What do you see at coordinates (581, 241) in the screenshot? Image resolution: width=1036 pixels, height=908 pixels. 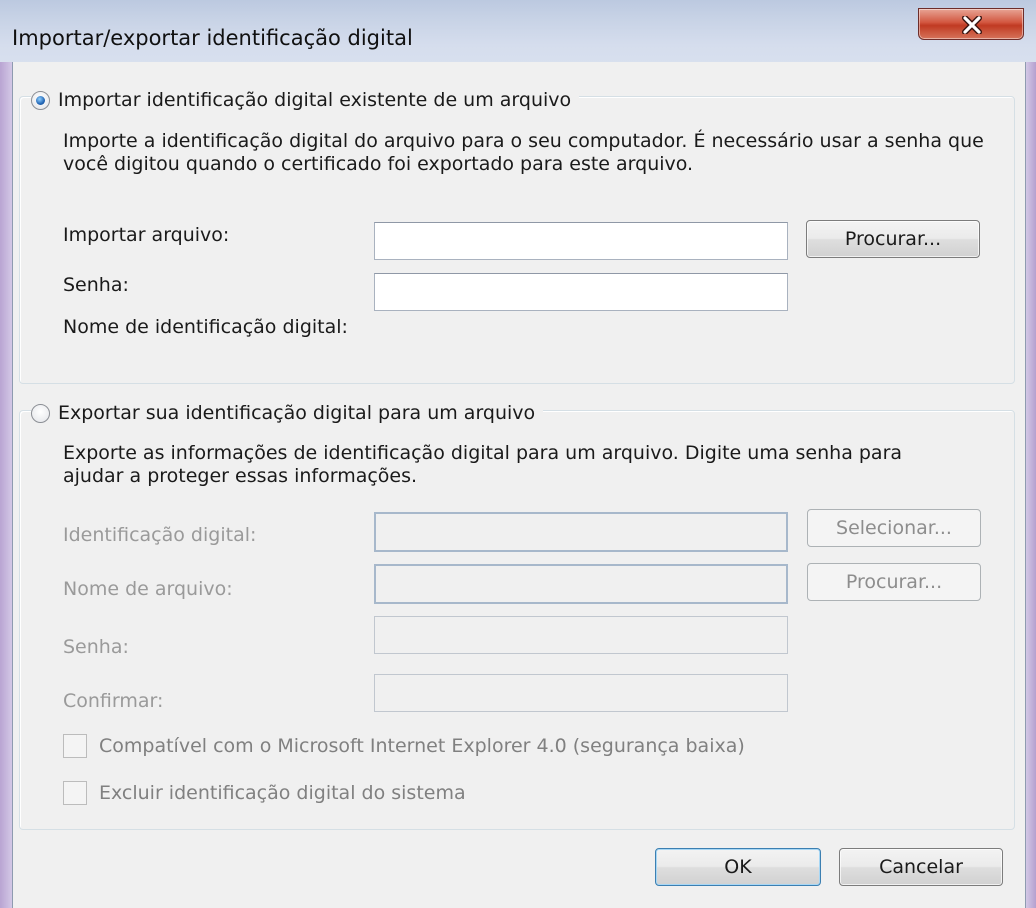 I see `import-file-input` at bounding box center [581, 241].